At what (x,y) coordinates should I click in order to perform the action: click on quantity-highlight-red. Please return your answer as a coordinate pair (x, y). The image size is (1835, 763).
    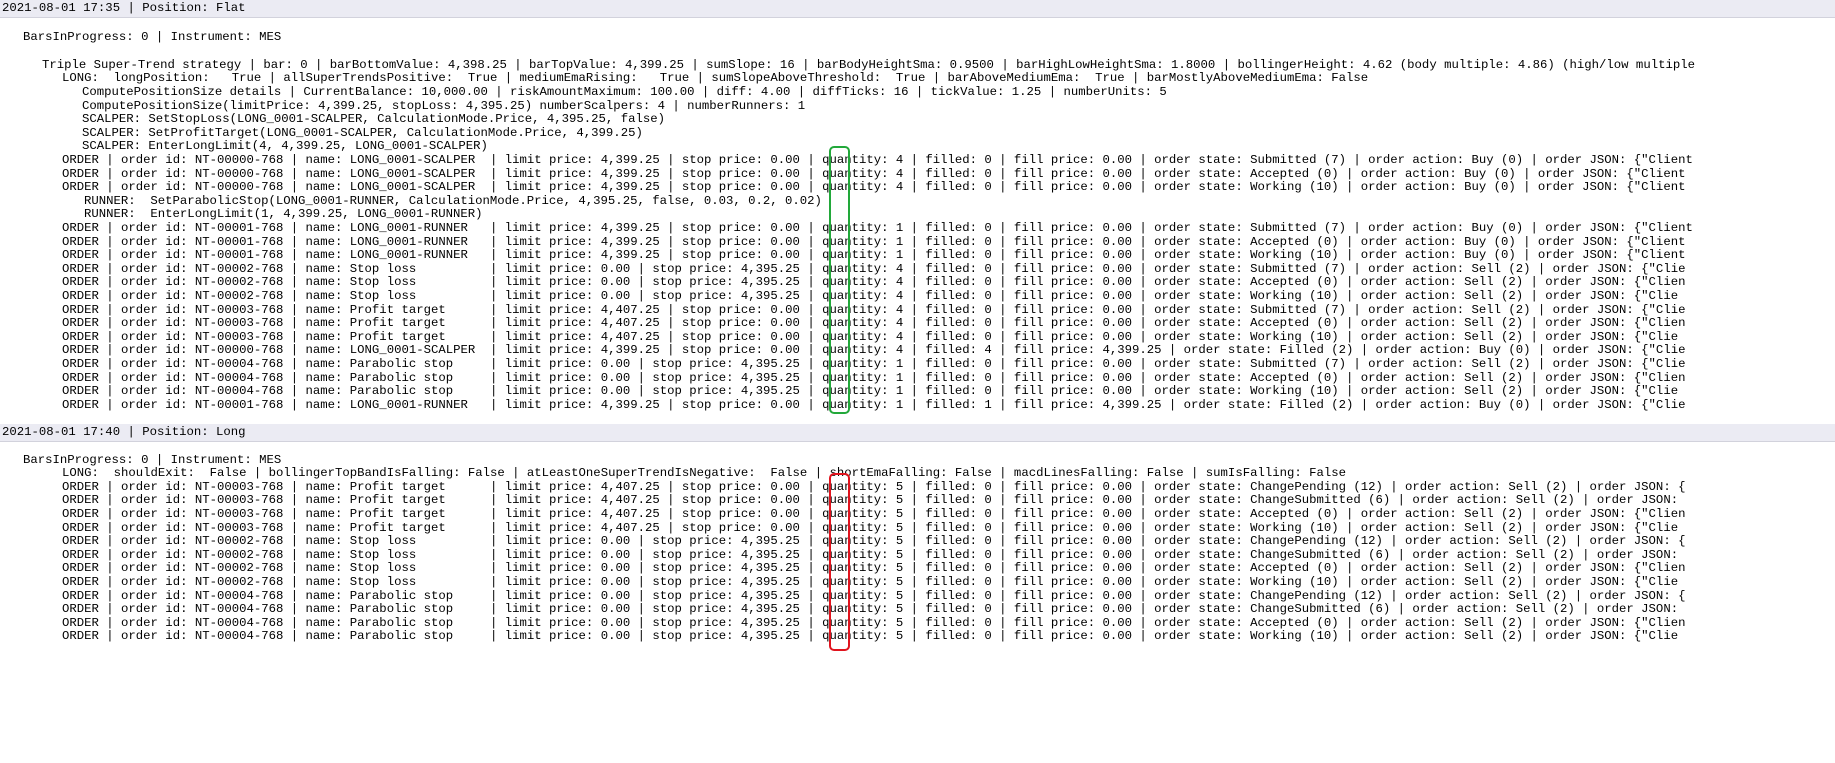
    Looking at the image, I should click on (839, 562).